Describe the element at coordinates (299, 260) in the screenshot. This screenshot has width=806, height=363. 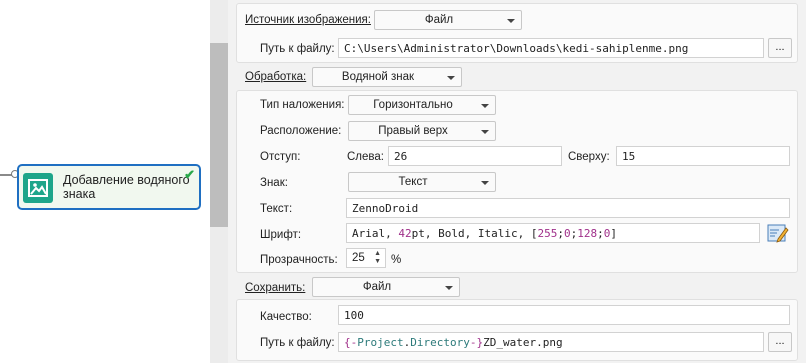
I see `opacity-label: Прозрачность:` at that location.